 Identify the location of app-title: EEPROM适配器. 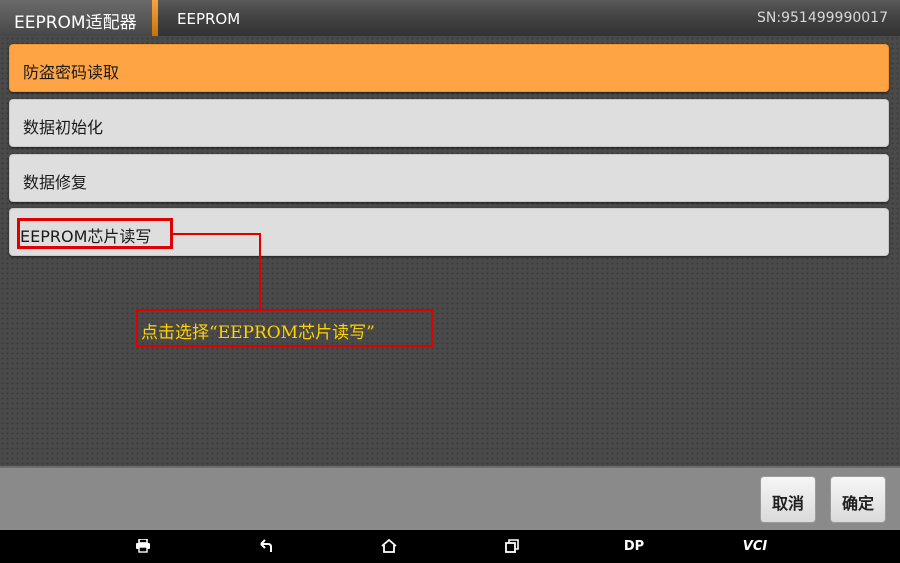
(75, 23).